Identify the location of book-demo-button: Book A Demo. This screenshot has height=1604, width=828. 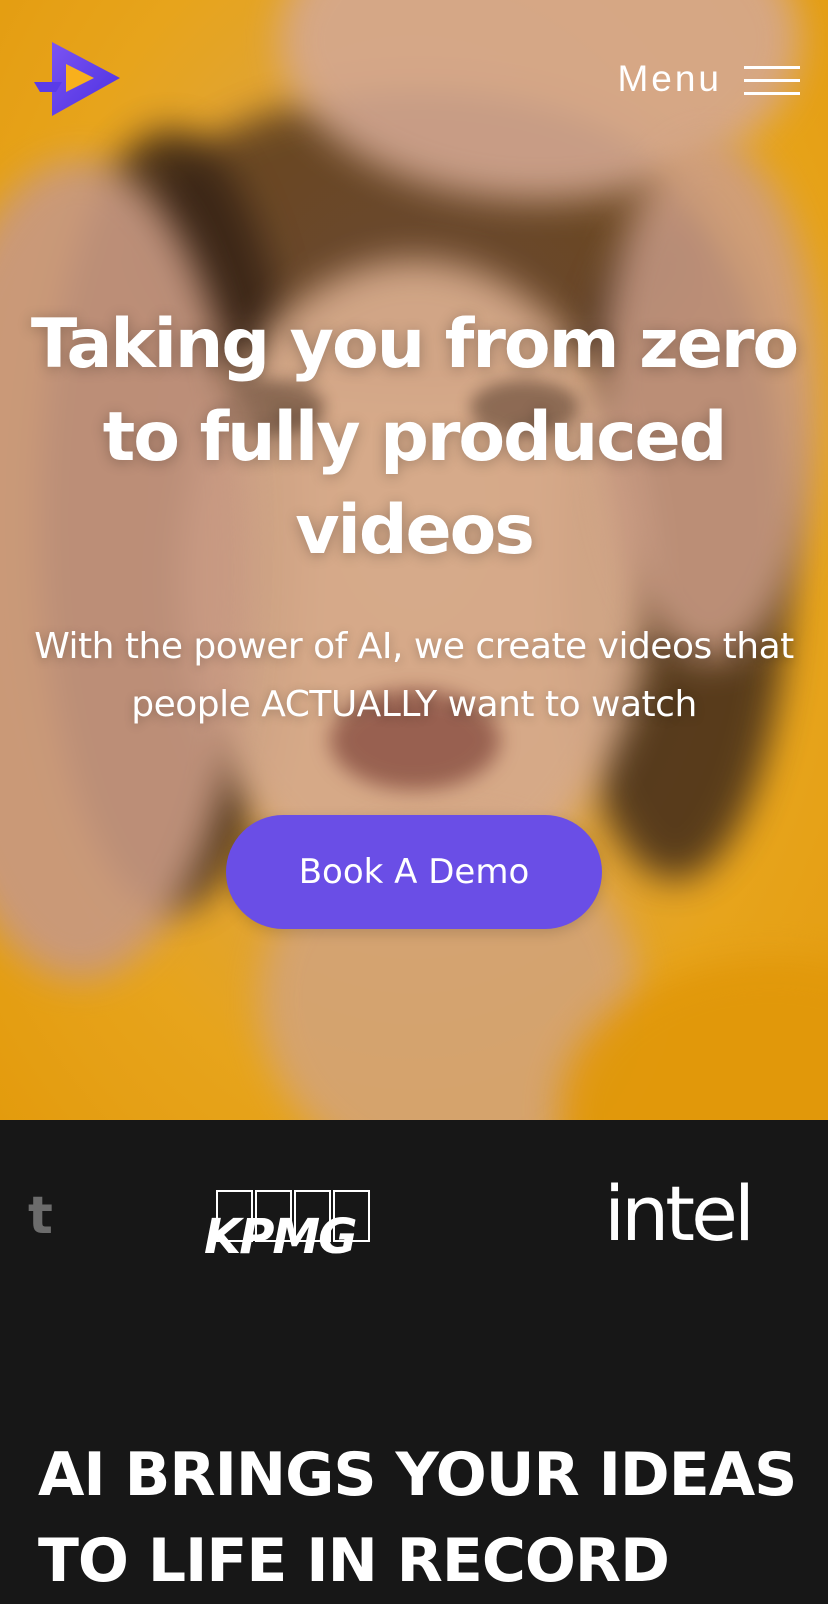
(414, 872).